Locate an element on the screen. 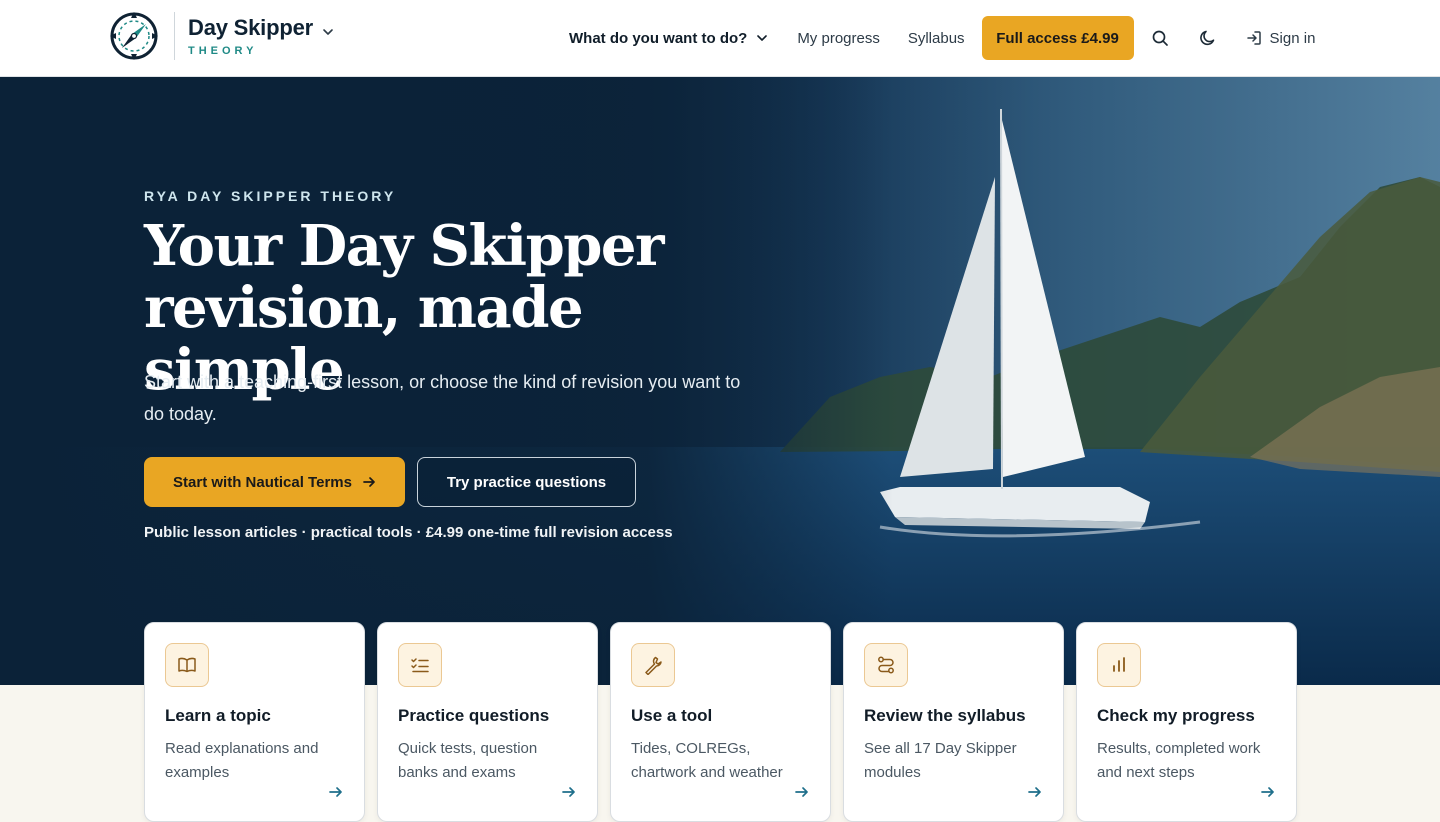 The height and width of the screenshot is (822, 1440). nav-what-do-you-want-dropdown: What do you want to do? is located at coordinates (669, 38).